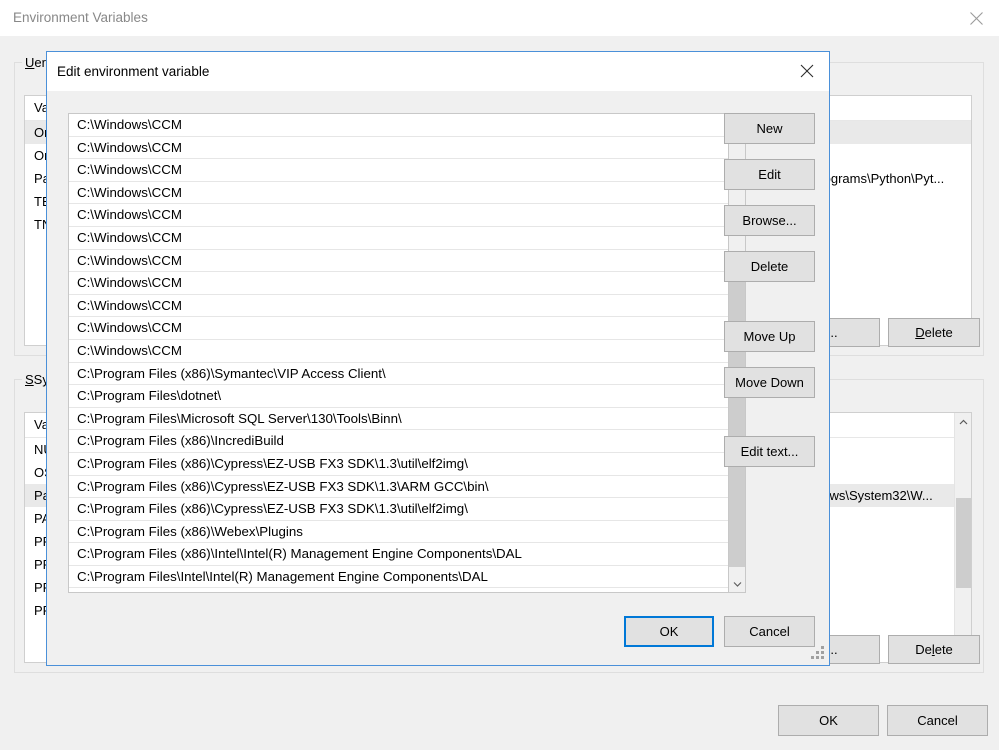  I want to click on new-button: New, so click(769, 128).